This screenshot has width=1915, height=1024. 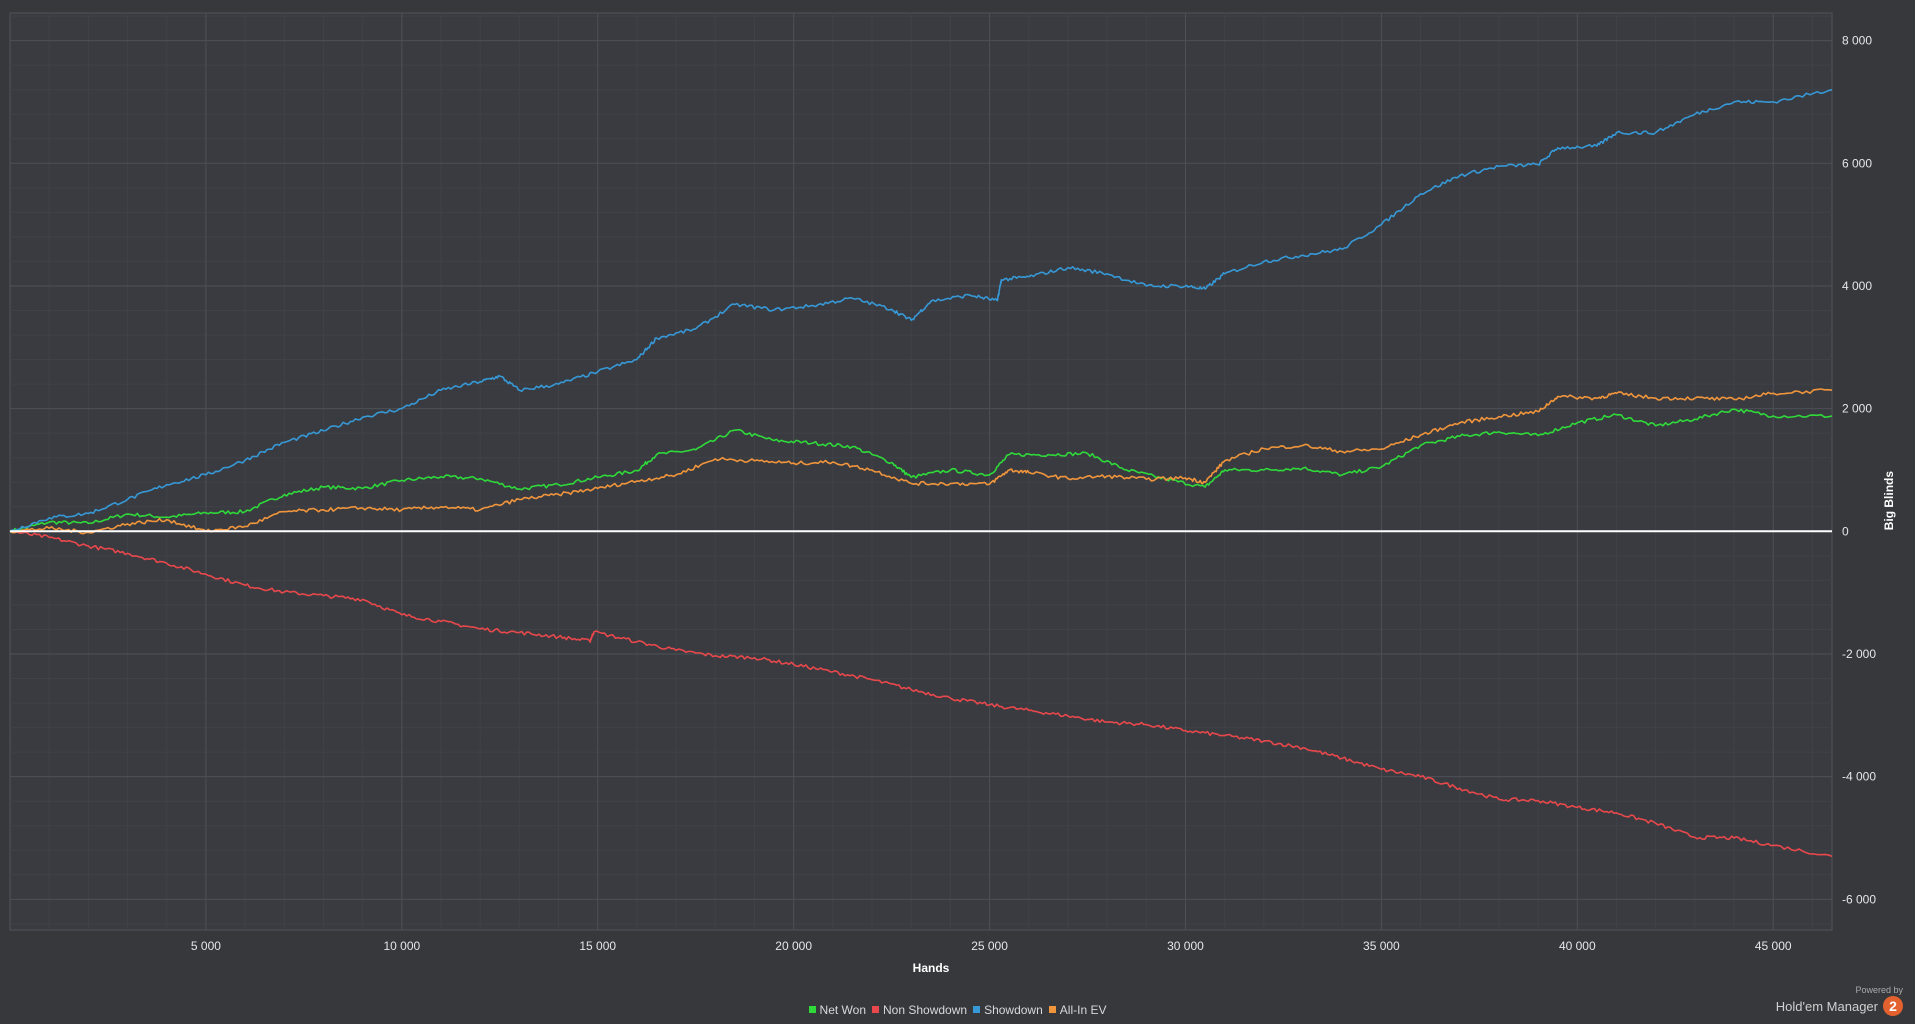 I want to click on legend-item: Net Won, so click(x=837, y=1010).